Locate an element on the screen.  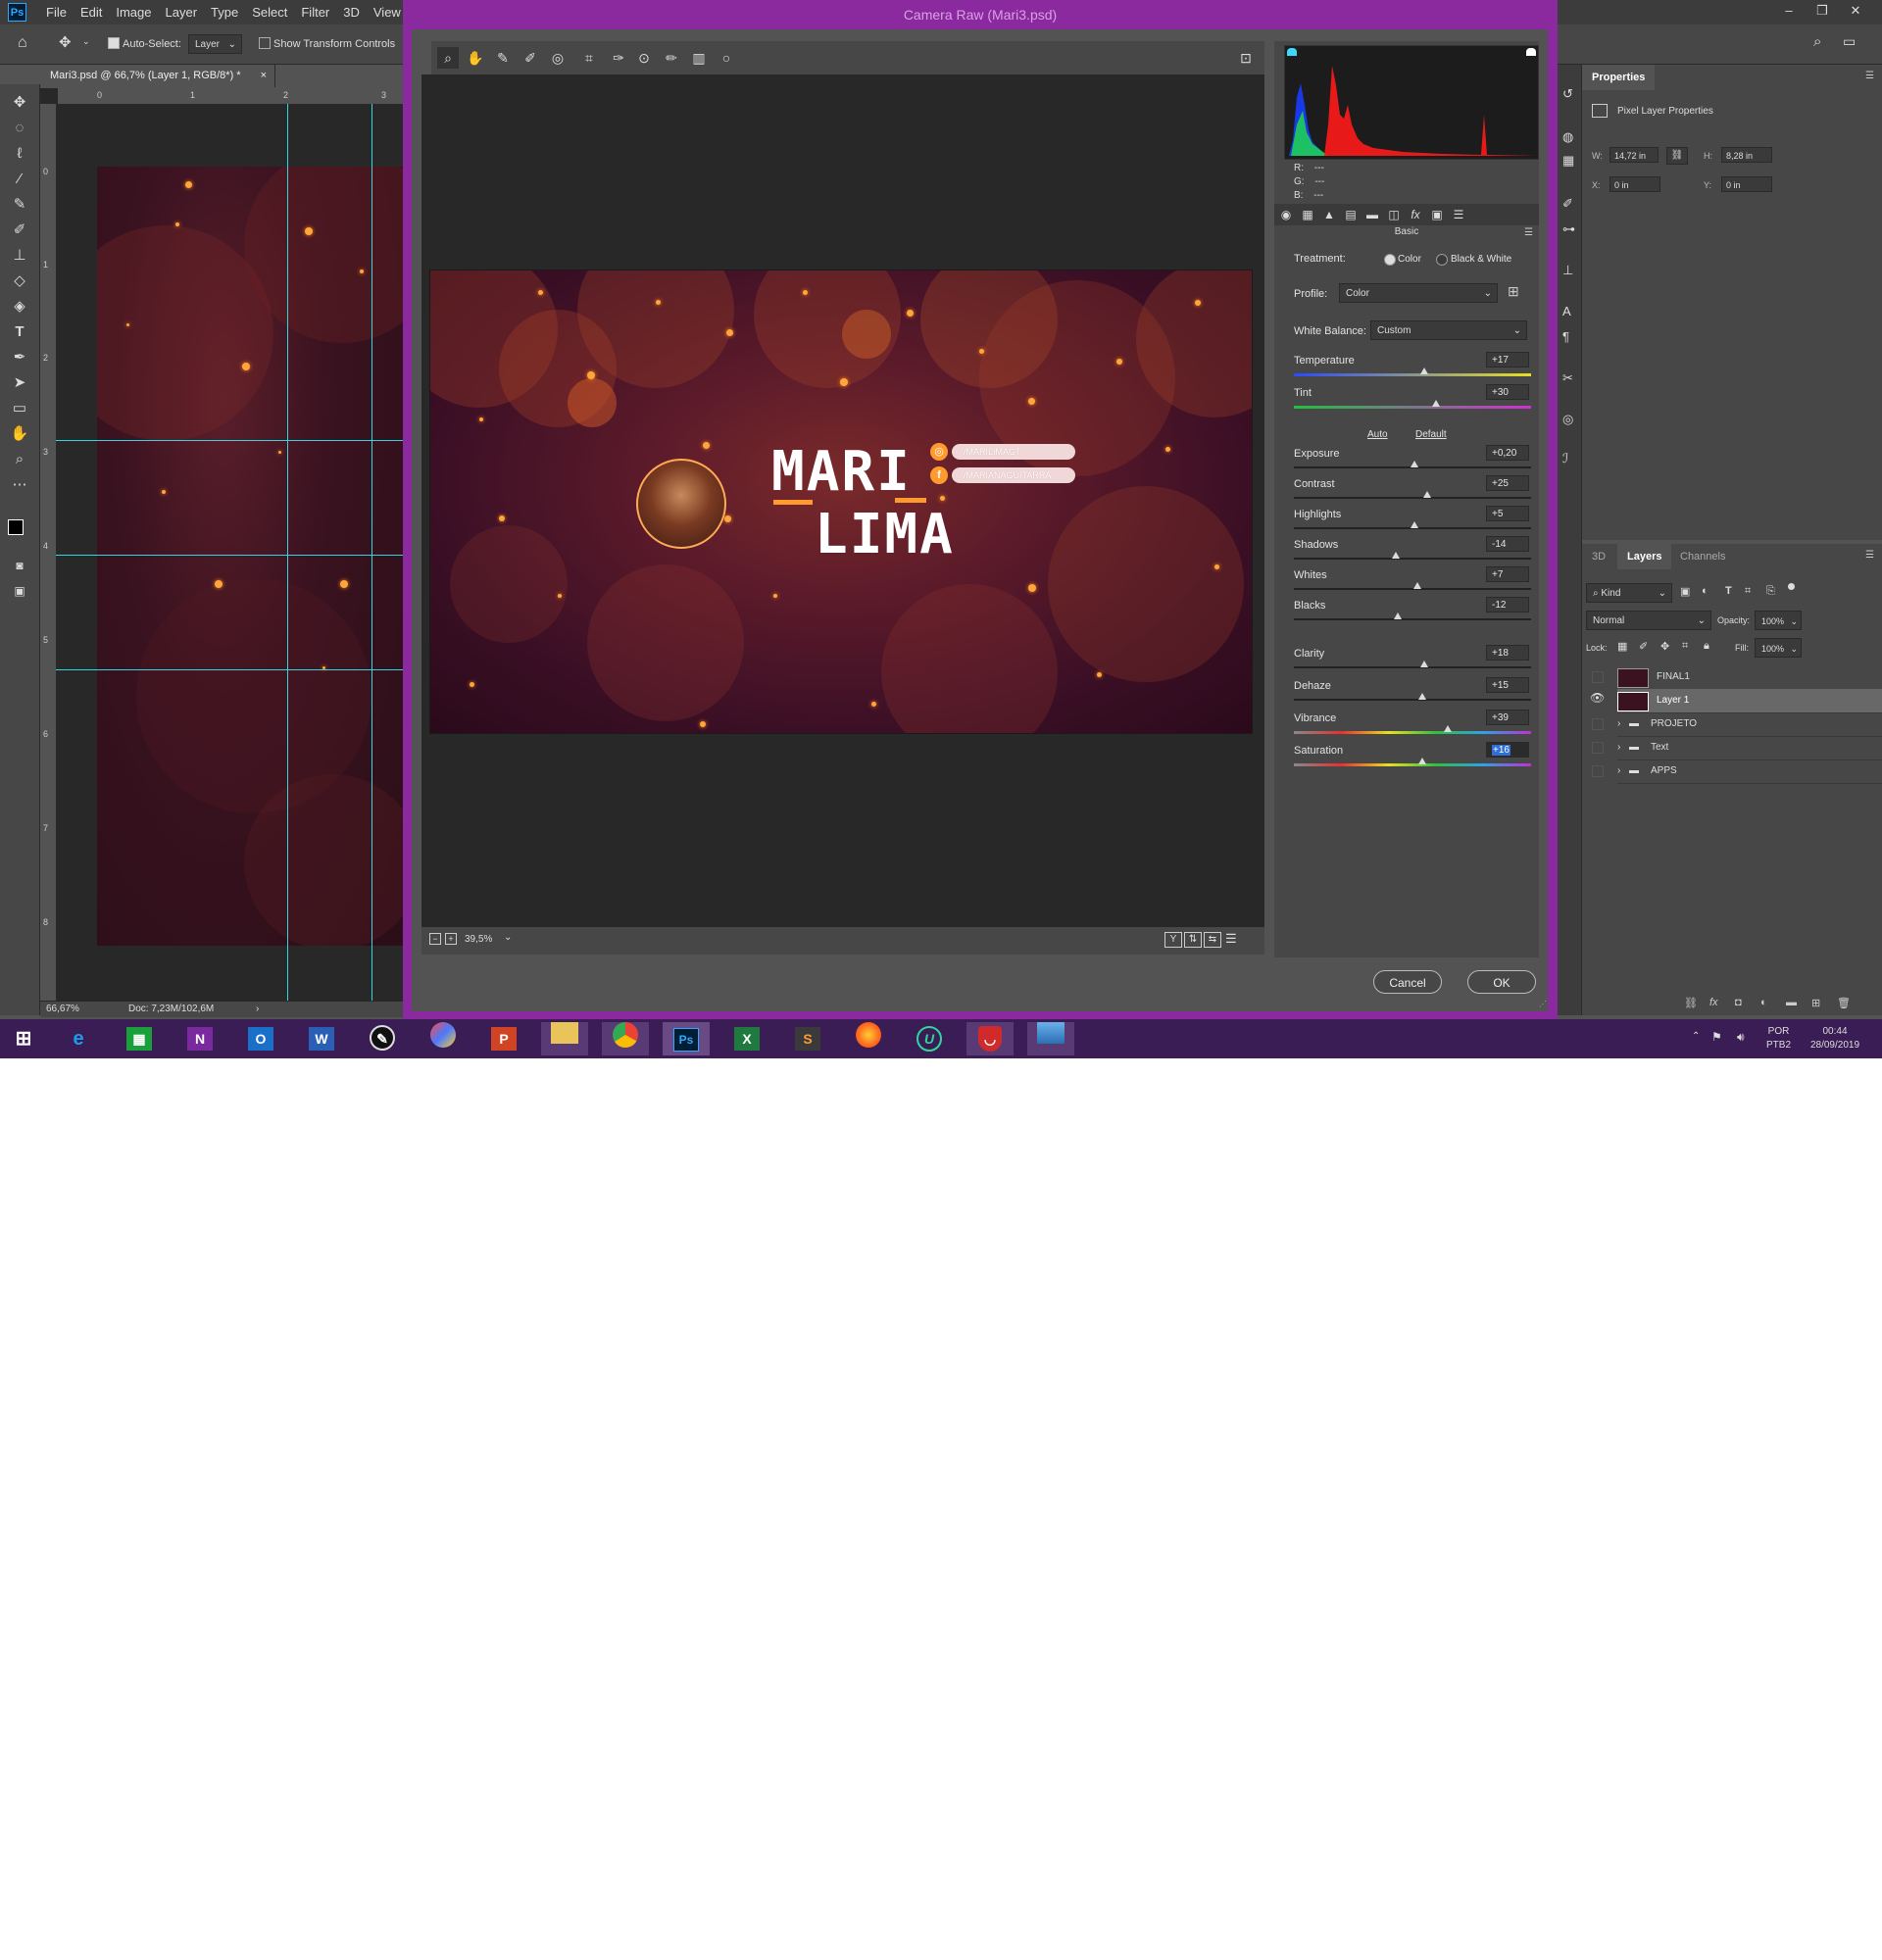
auto-select-dropdown: Layer ⌄ is located at coordinates (215, 44).